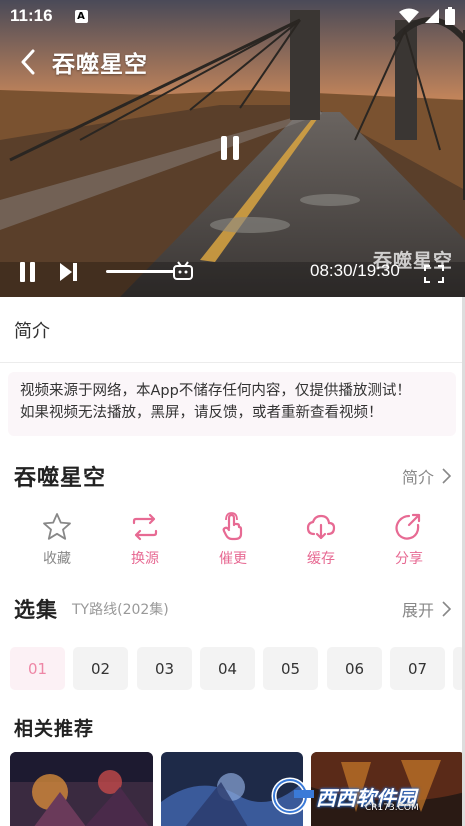 This screenshot has height=826, width=465. Describe the element at coordinates (232, 271) in the screenshot. I see `player-controls: 08:30/19:30` at that location.